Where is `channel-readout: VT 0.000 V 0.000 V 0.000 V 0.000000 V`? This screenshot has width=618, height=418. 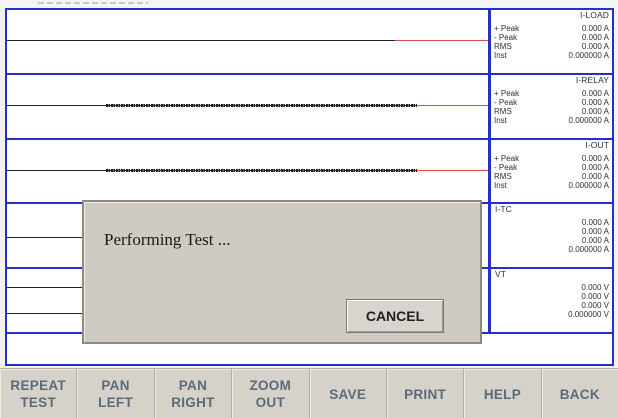 channel-readout: VT 0.000 V 0.000 V 0.000 V 0.000000 V is located at coordinates (550, 300).